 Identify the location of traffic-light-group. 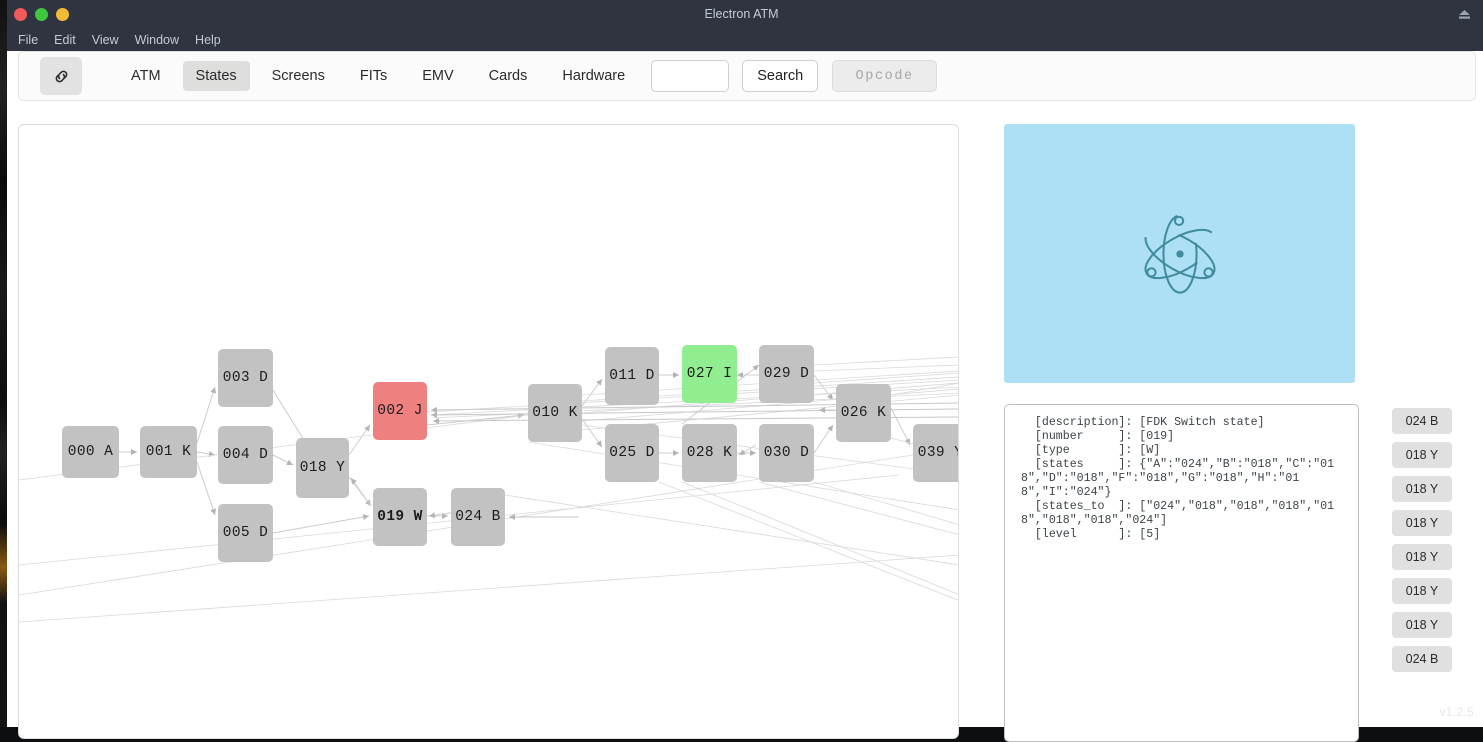
(41, 14).